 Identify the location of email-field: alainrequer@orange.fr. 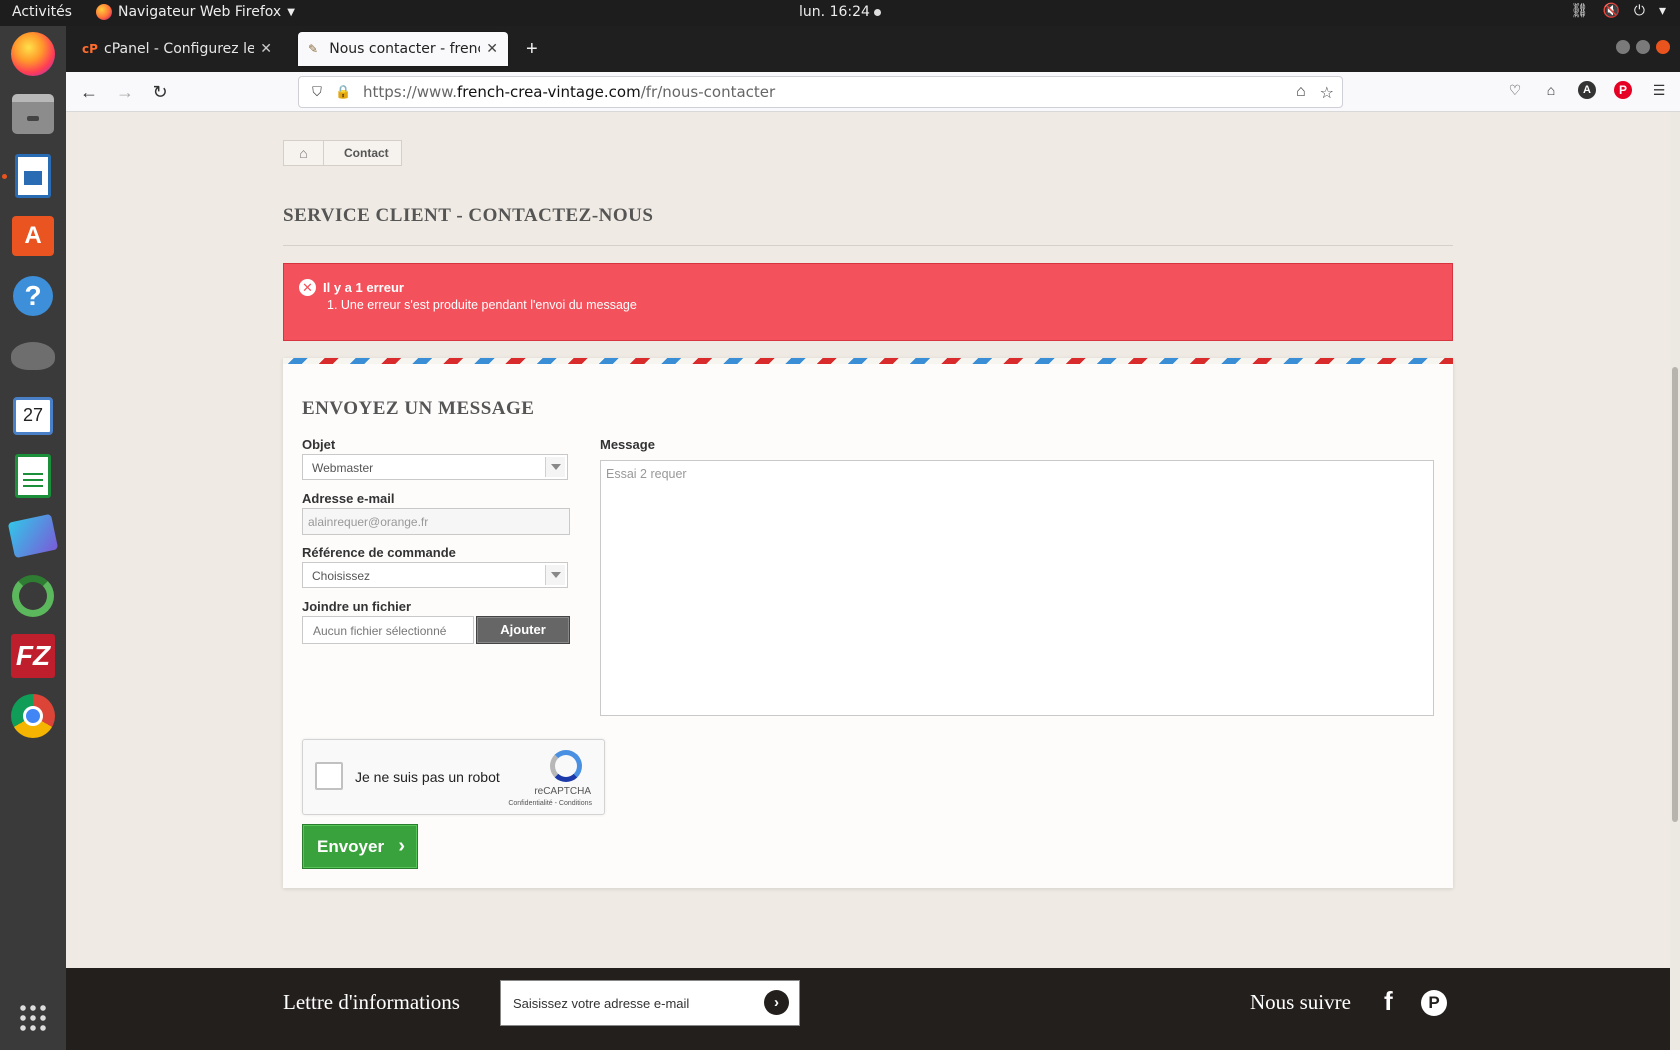
(436, 521).